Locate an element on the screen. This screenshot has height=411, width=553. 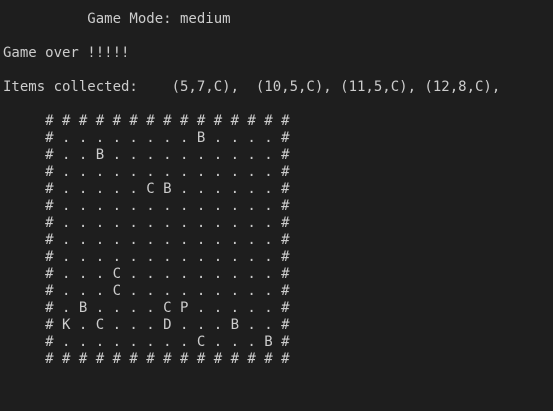
game-over-message: Game over !!!!! is located at coordinates (66, 53).